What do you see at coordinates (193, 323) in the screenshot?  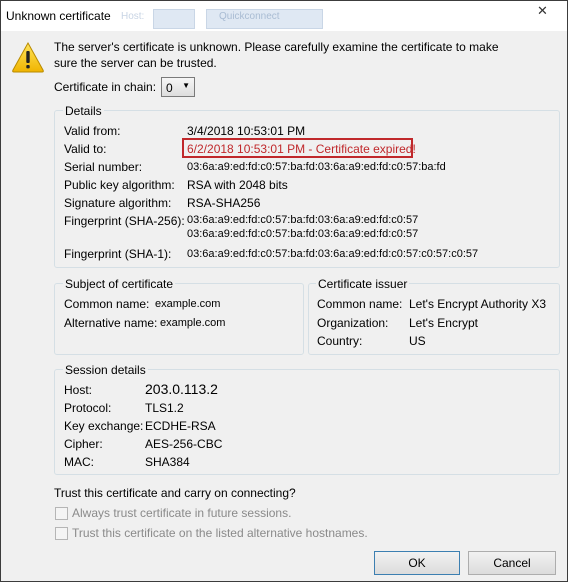 I see `subject-alt-value: example.com` at bounding box center [193, 323].